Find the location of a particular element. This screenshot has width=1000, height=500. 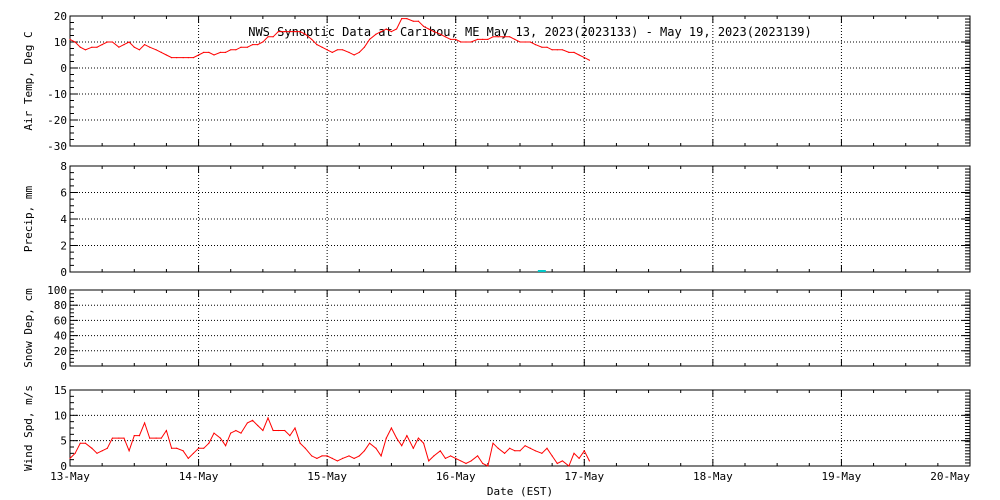

y-tick-label: -30 is located at coordinates (57, 146).